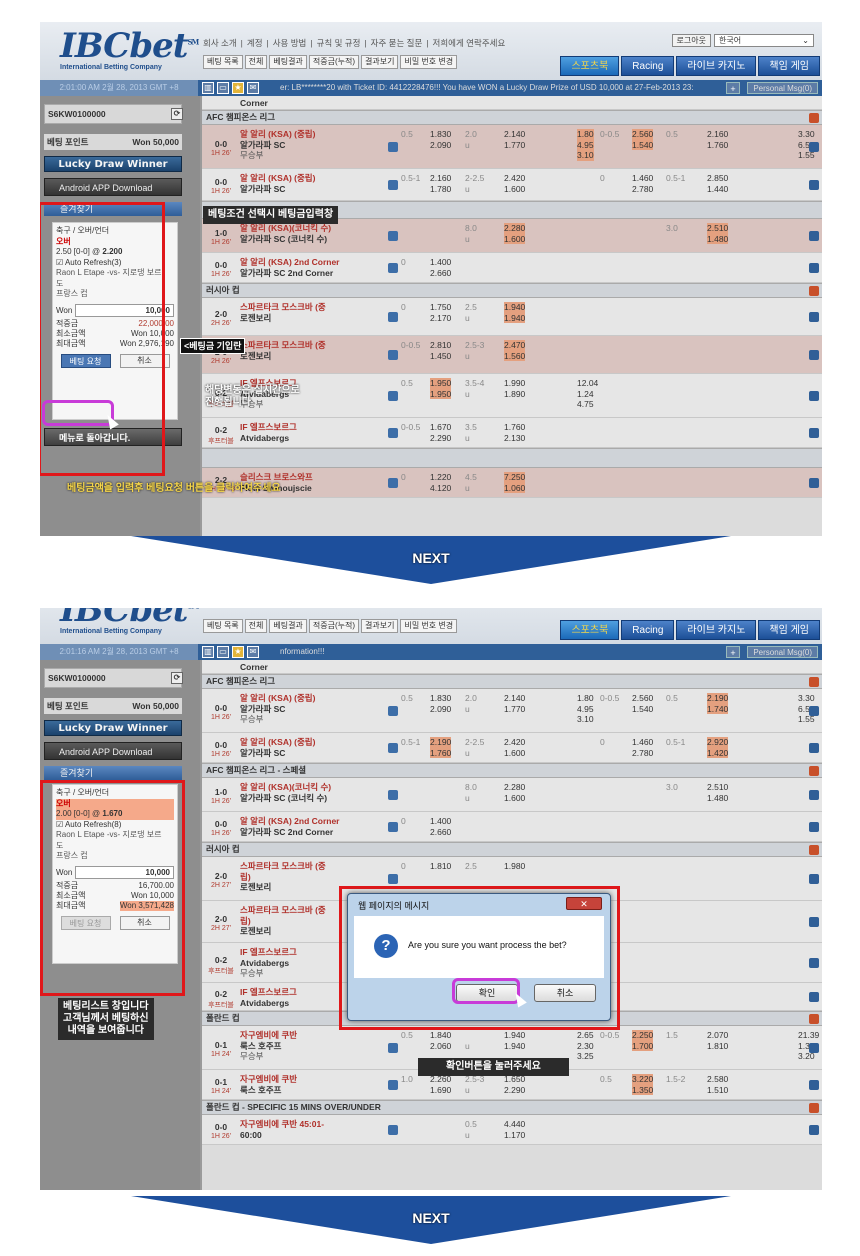 The width and height of the screenshot is (860, 1256). Describe the element at coordinates (290, 273) in the screenshot. I see `away-team: 알가라파 SC 2nd Corner` at that location.